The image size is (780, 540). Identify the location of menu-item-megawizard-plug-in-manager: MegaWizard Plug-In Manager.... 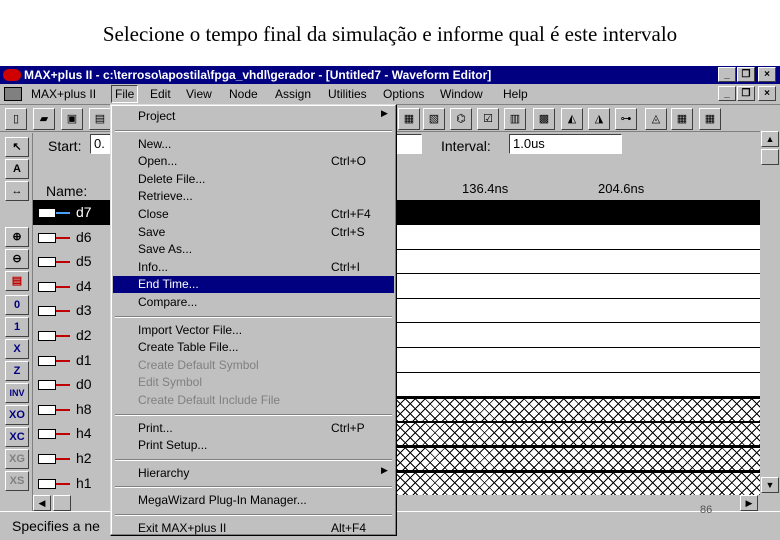
(253, 500).